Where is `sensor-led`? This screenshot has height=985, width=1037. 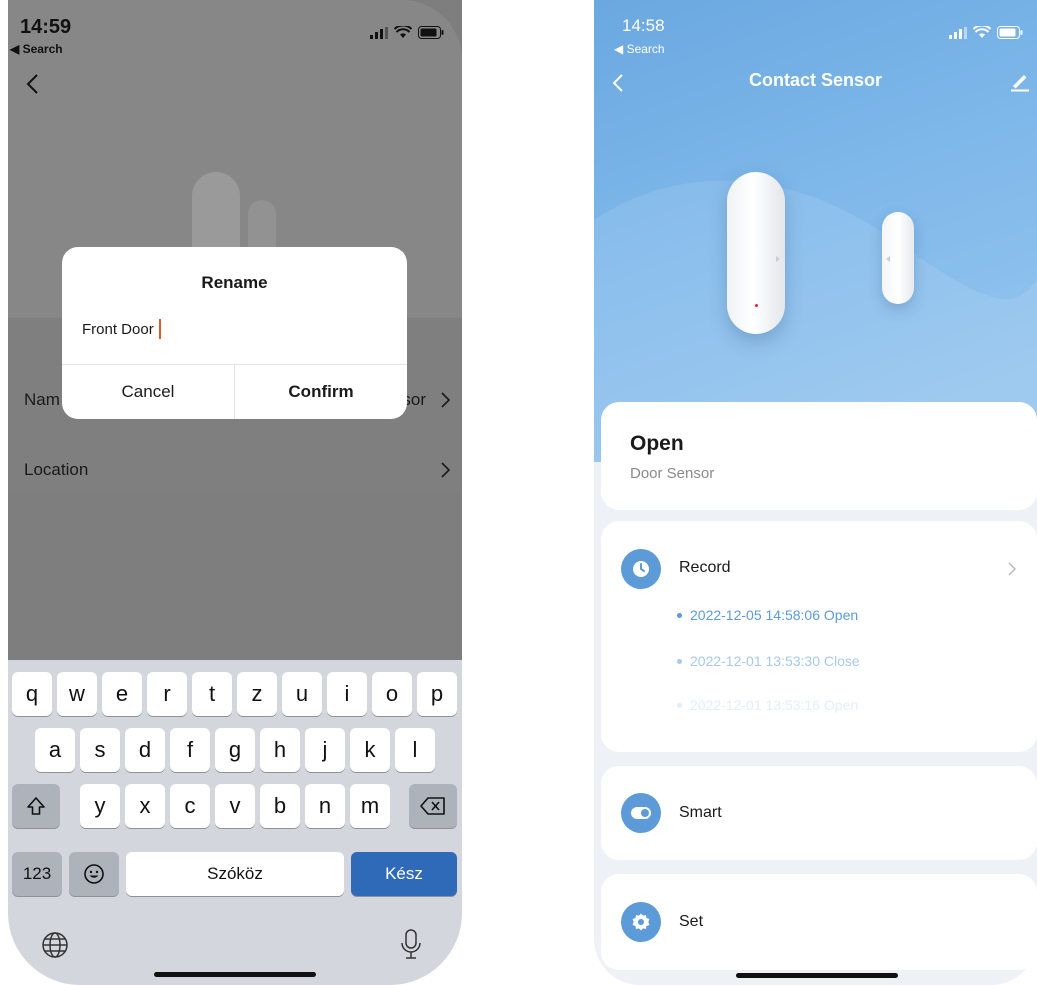
sensor-led is located at coordinates (756, 305).